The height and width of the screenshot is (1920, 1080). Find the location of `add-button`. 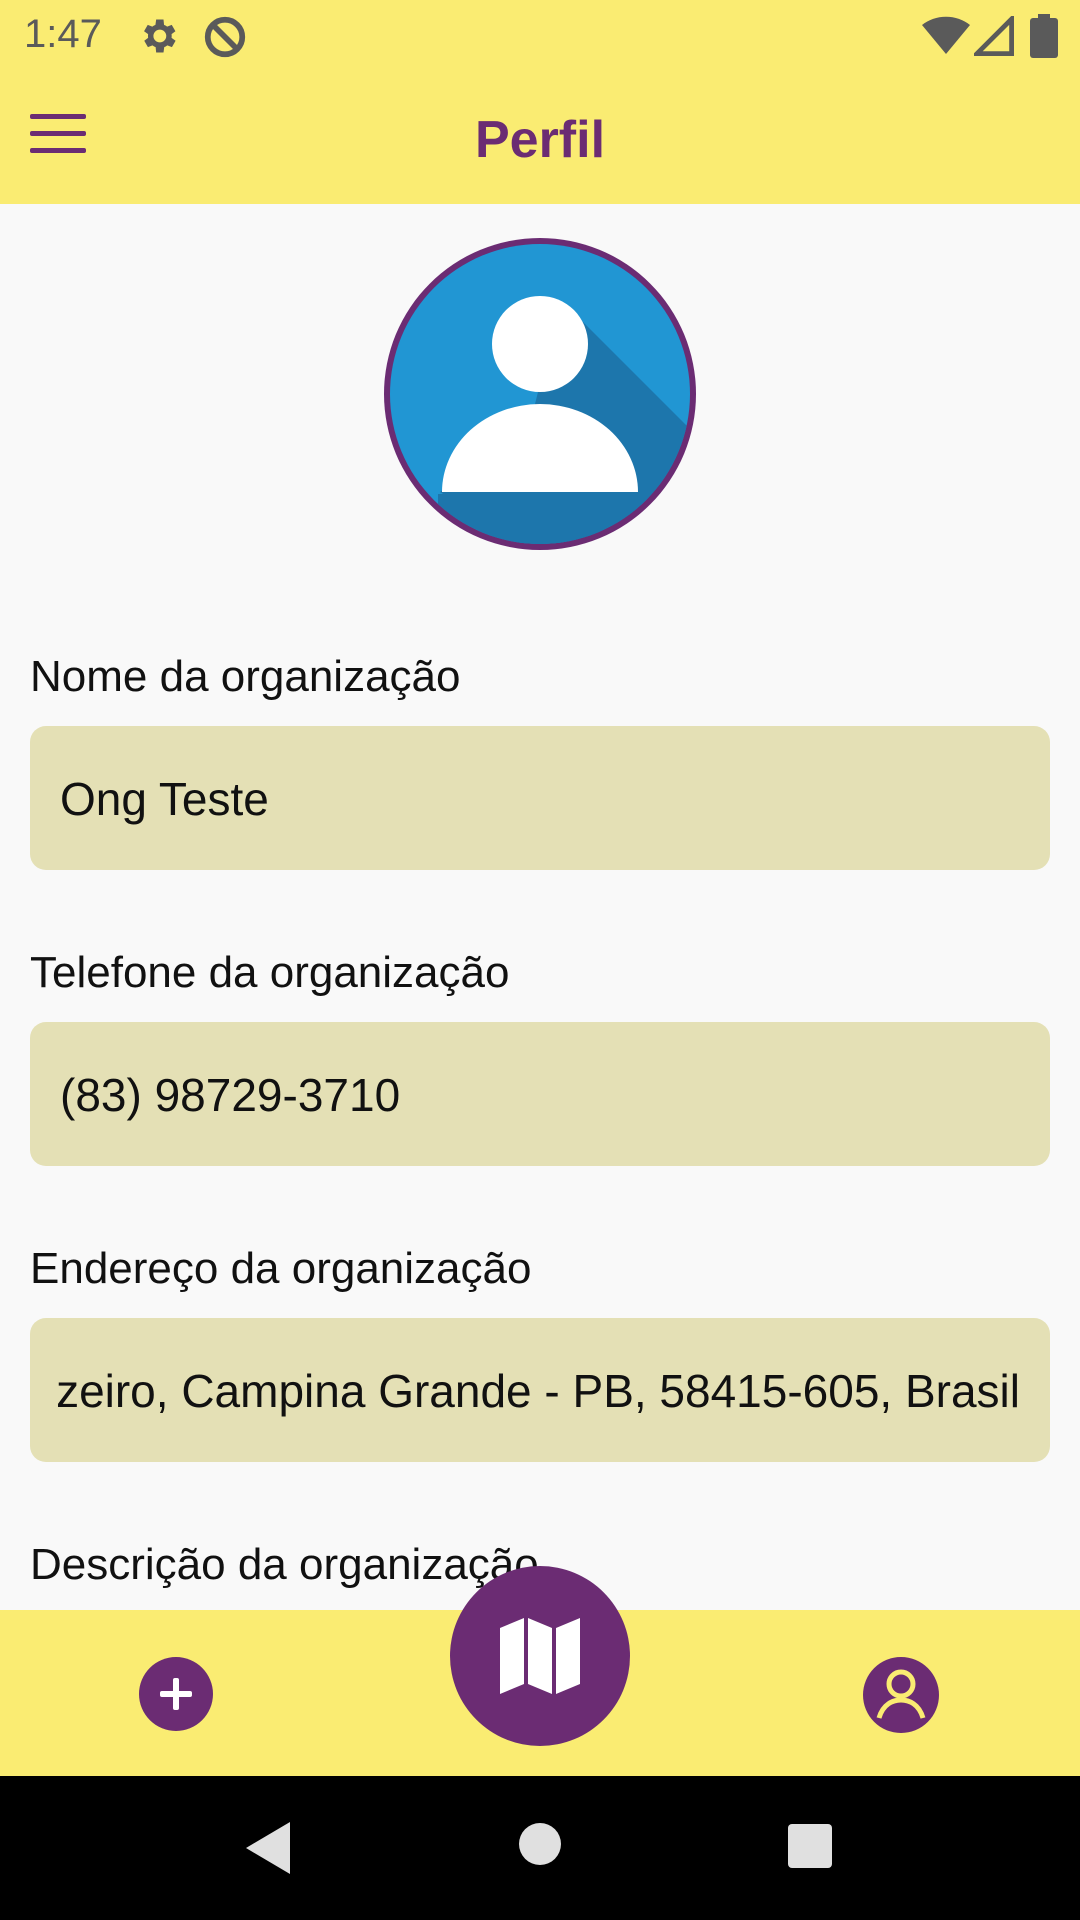

add-button is located at coordinates (176, 1694).